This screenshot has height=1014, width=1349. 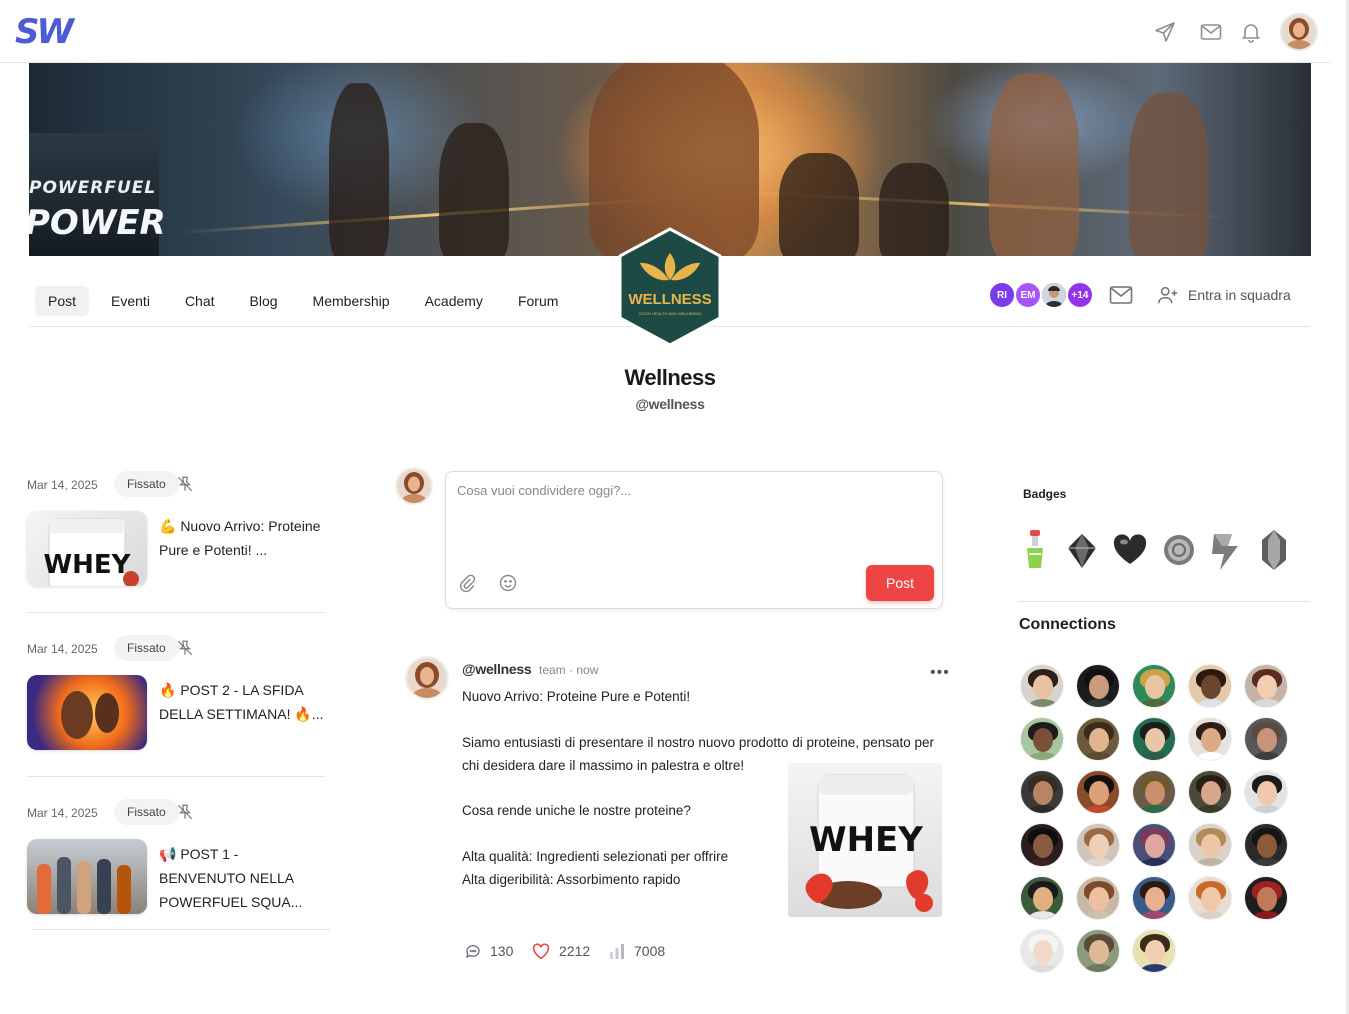 What do you see at coordinates (1251, 32) in the screenshot?
I see `bell-icon` at bounding box center [1251, 32].